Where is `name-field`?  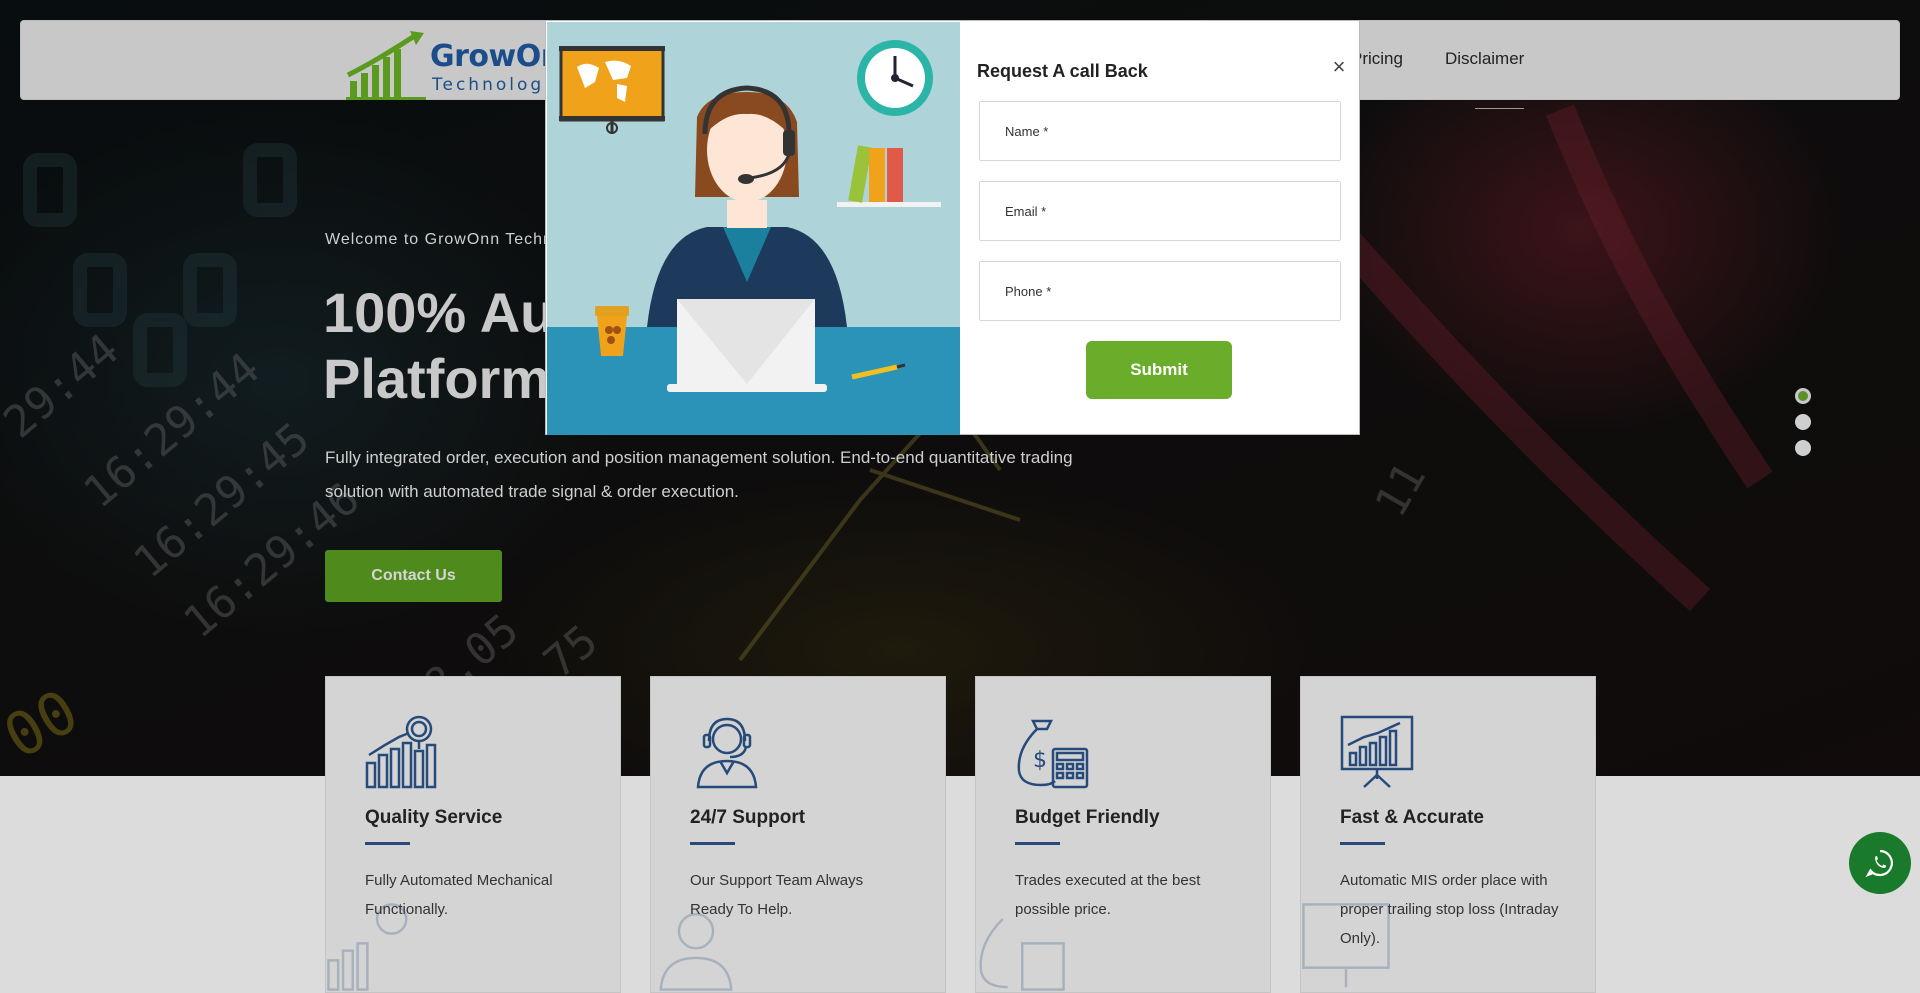 name-field is located at coordinates (1160, 131).